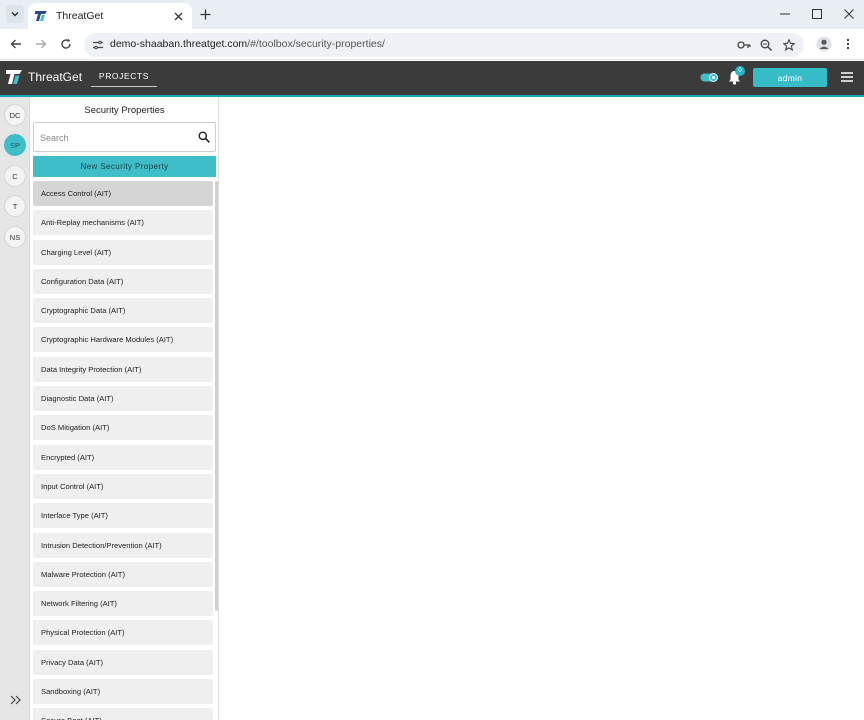  What do you see at coordinates (123, 692) in the screenshot?
I see `security-property-item: Sandboxing (AIT)` at bounding box center [123, 692].